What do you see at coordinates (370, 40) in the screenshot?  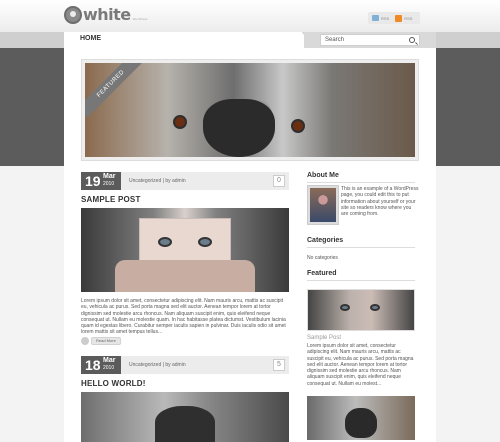 I see `search-input: Search` at bounding box center [370, 40].